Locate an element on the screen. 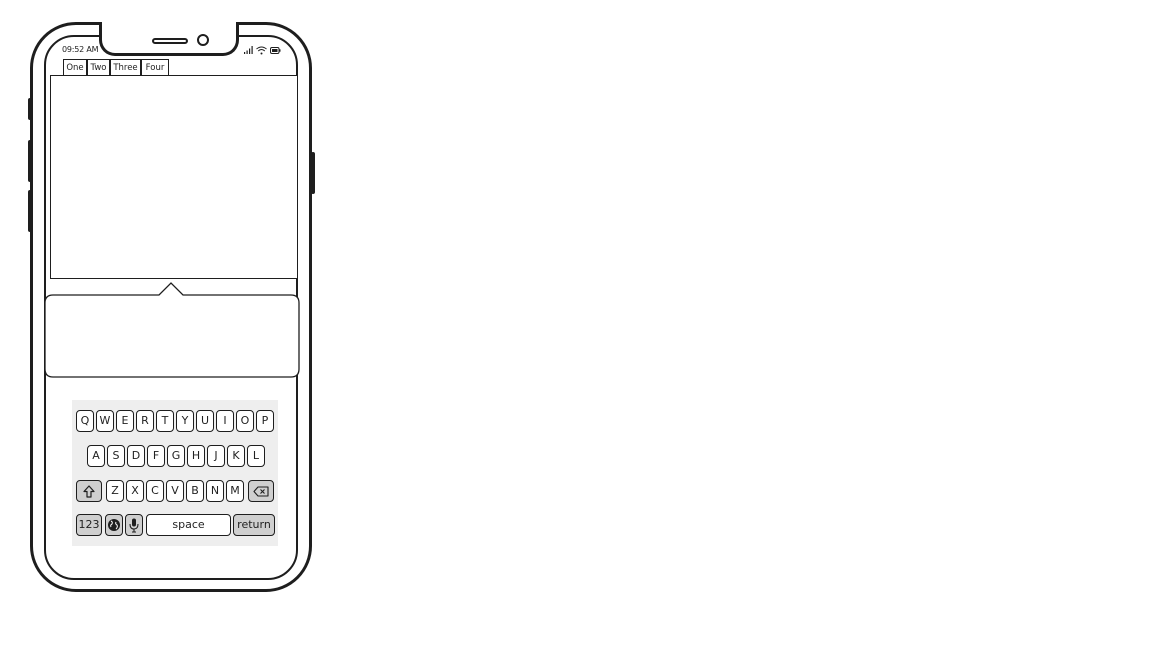 This screenshot has height=648, width=1152. tab-label: One is located at coordinates (75, 68).